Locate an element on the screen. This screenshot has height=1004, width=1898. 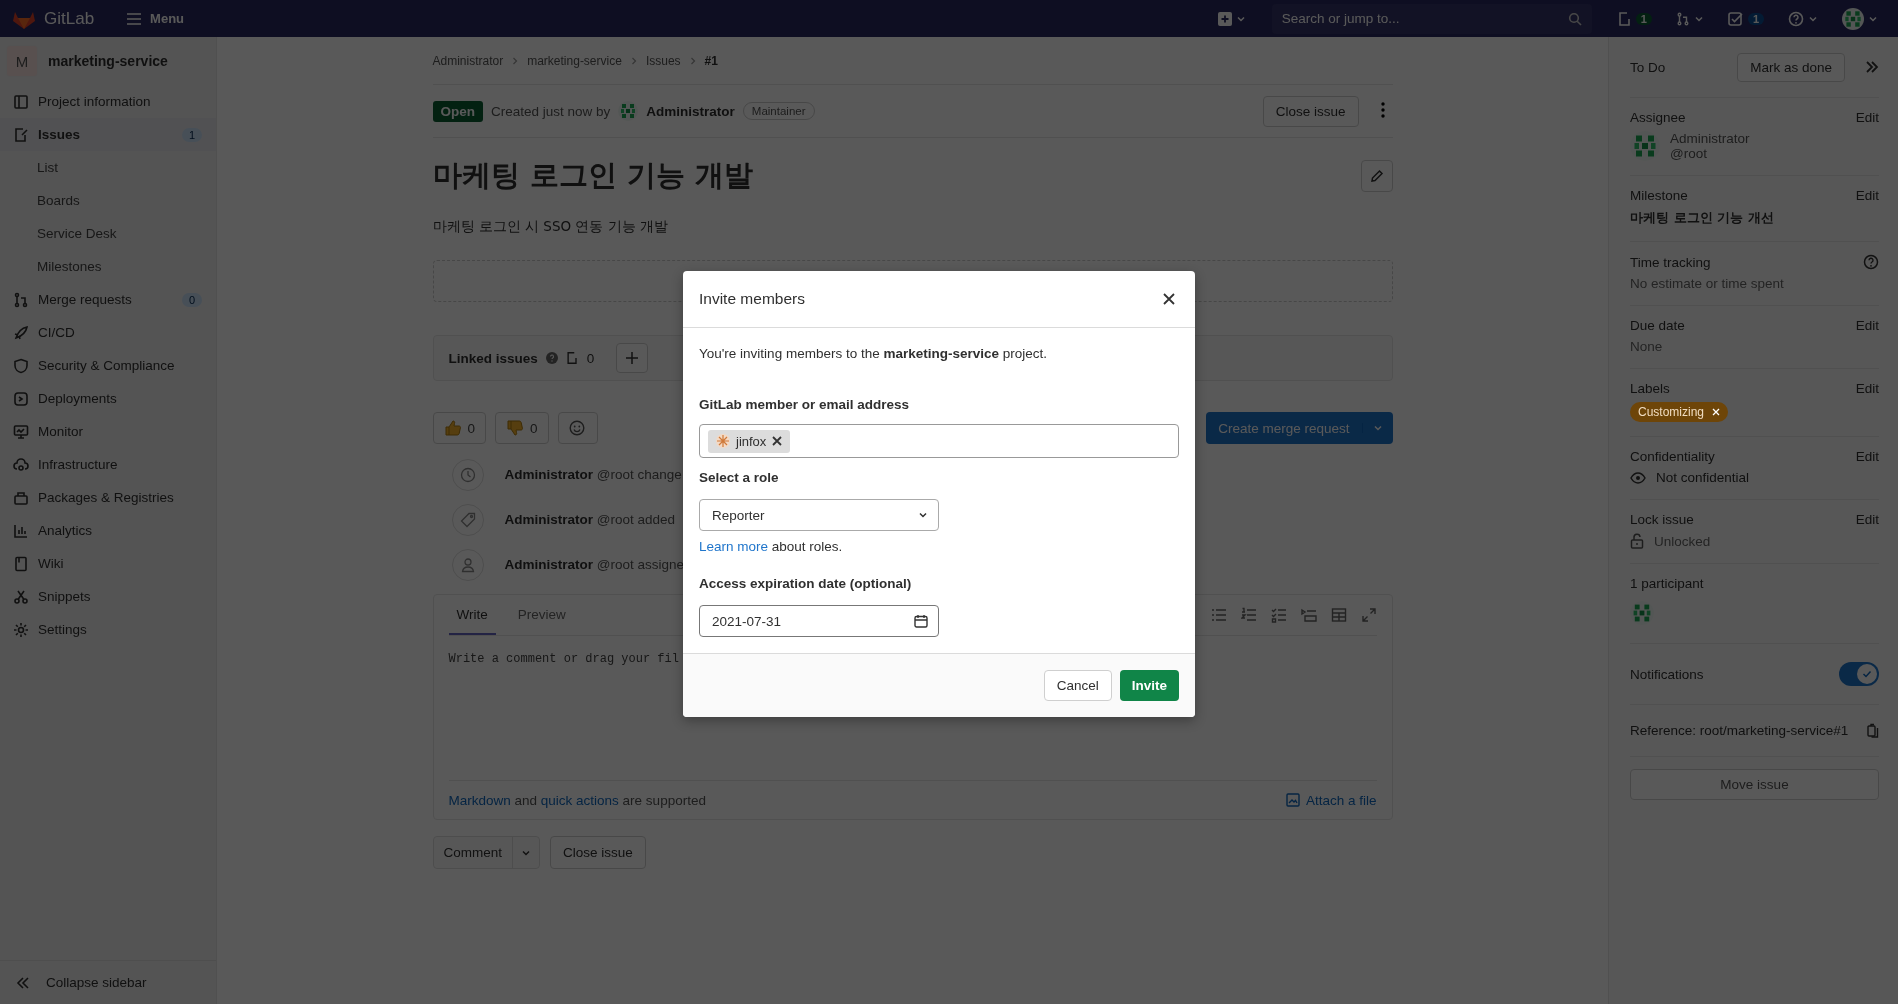
collapsible-section-icon is located at coordinates (1308, 615).